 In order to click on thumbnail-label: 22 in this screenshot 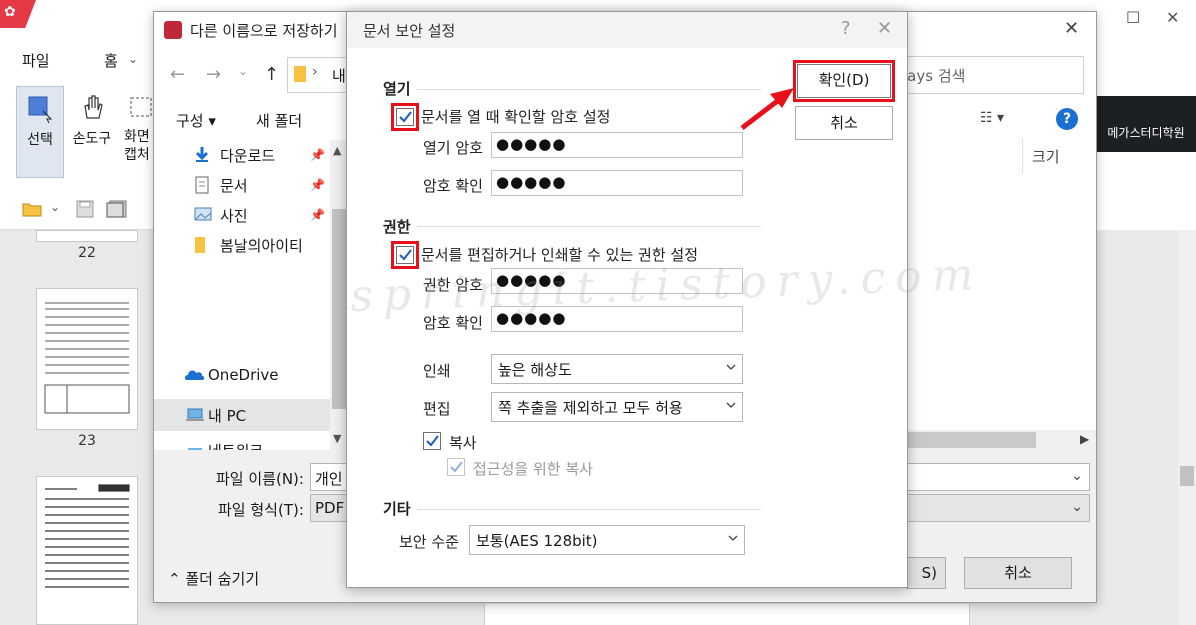, I will do `click(87, 253)`.